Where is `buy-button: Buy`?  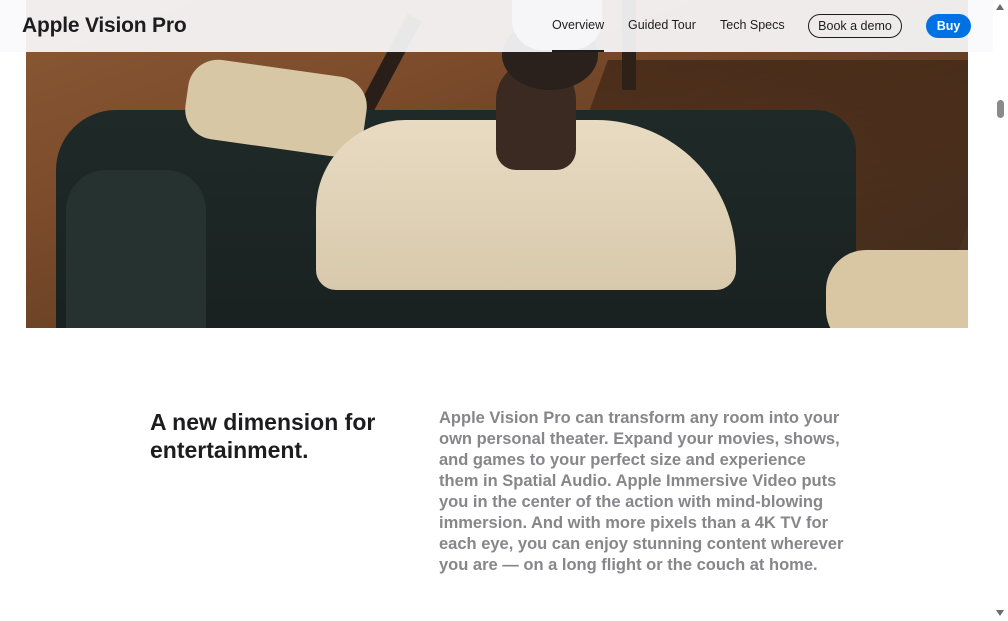
buy-button: Buy is located at coordinates (948, 26).